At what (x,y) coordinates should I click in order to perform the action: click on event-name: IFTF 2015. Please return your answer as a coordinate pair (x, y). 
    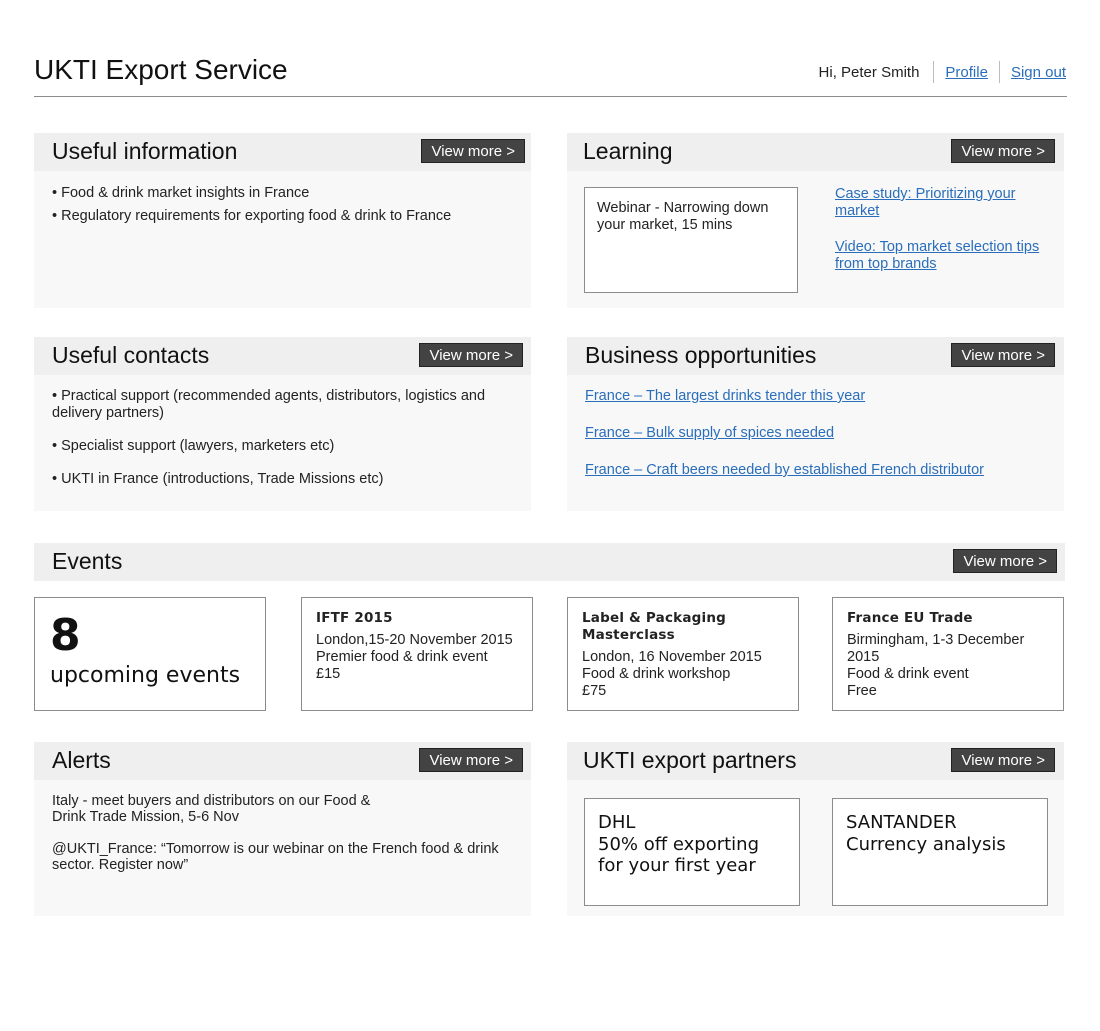
    Looking at the image, I should click on (354, 618).